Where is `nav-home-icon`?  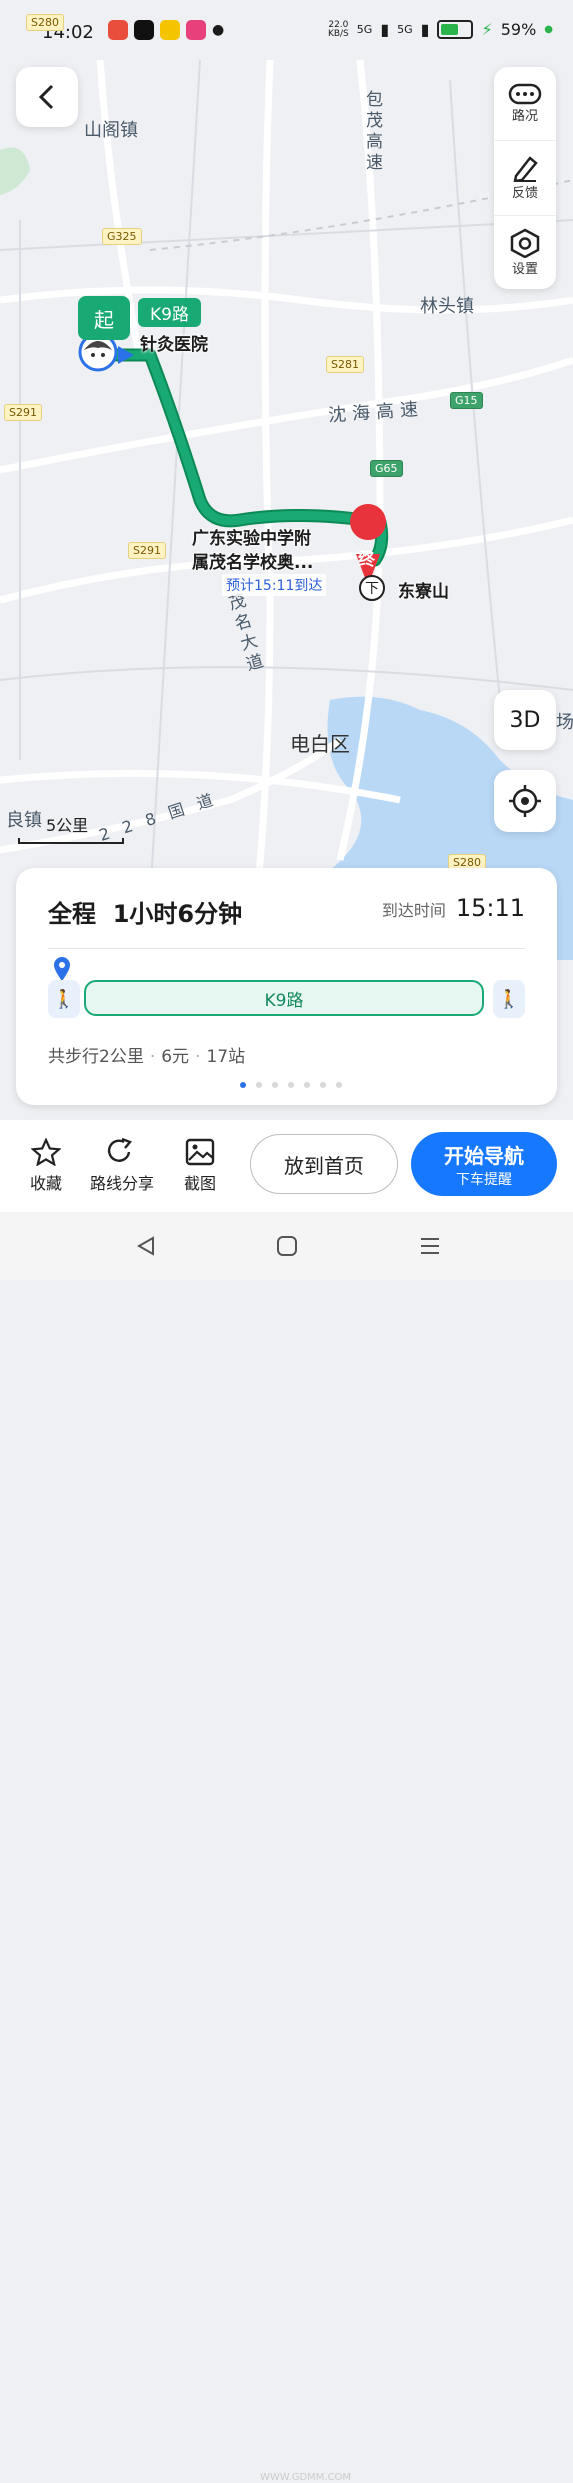 nav-home-icon is located at coordinates (287, 1246).